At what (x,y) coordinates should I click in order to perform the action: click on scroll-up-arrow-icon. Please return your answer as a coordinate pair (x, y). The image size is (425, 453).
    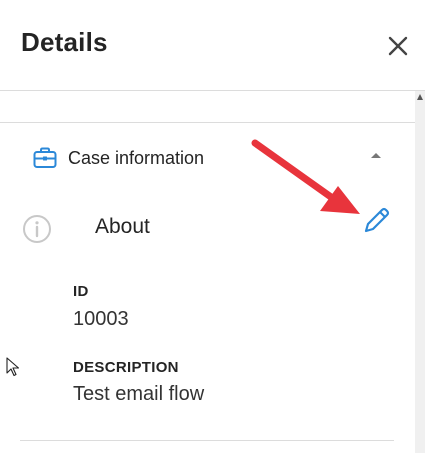
    Looking at the image, I should click on (420, 97).